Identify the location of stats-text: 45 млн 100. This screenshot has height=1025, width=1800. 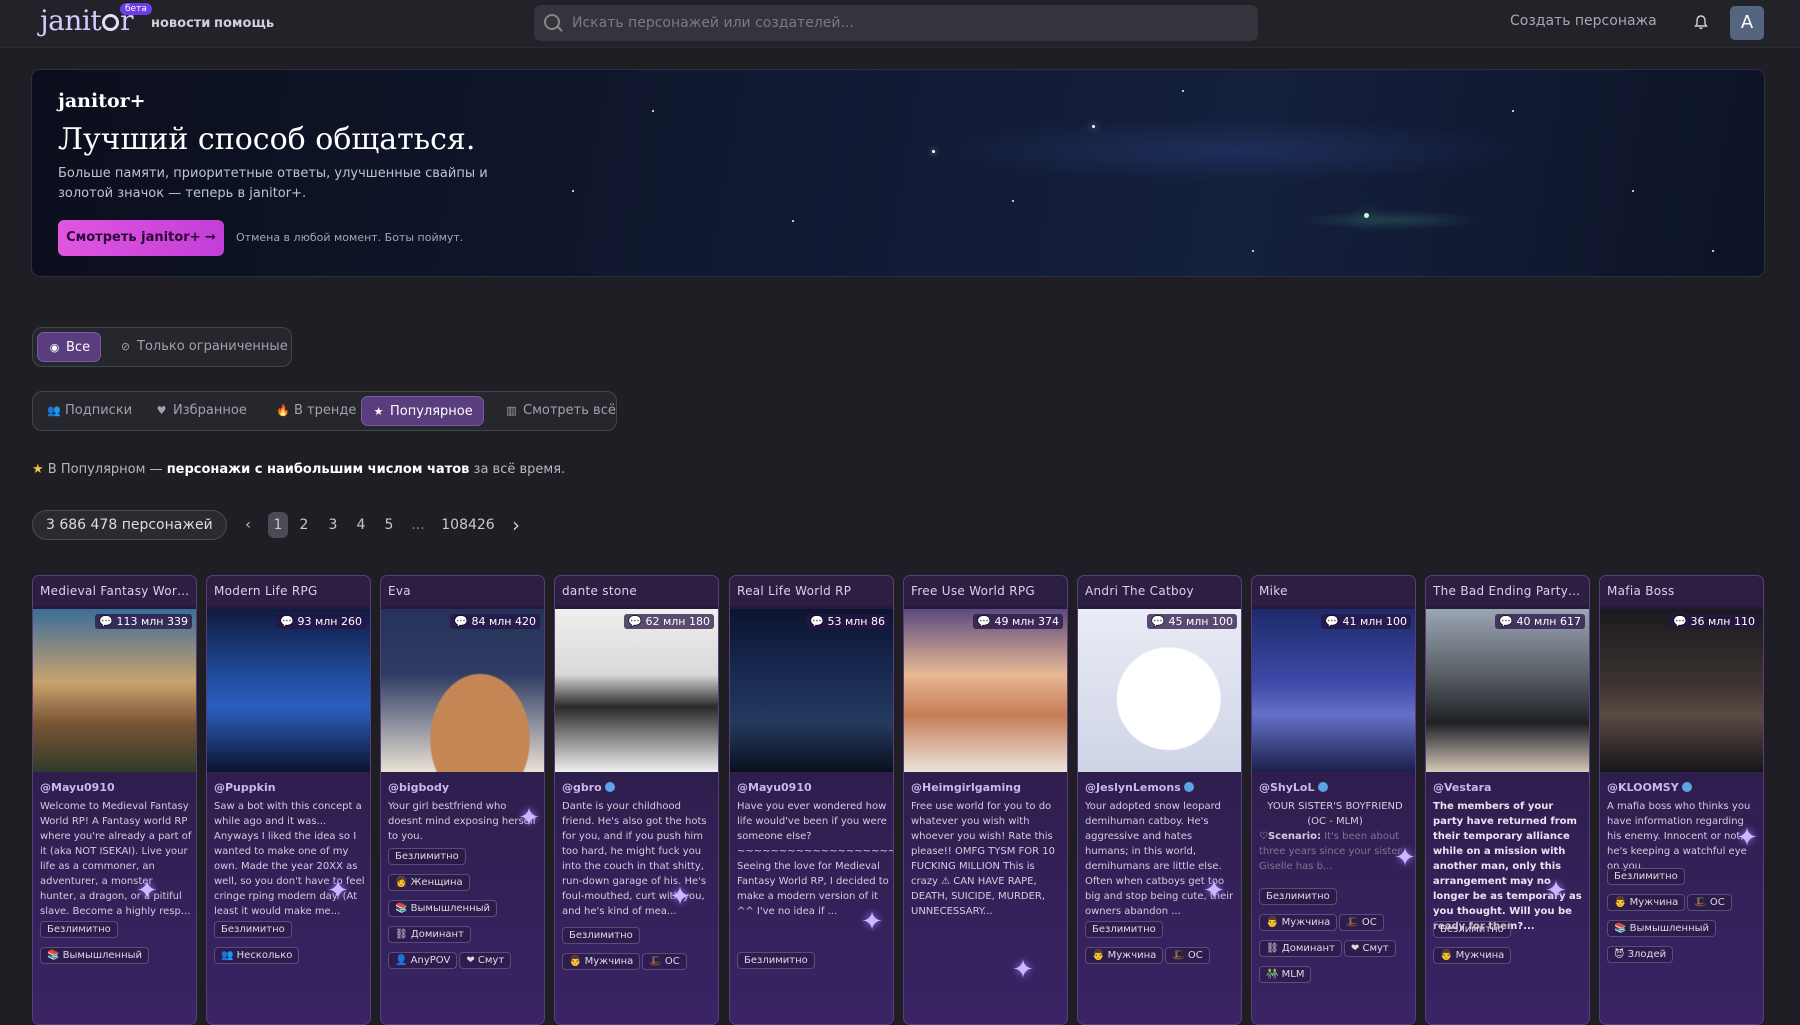
(1200, 621).